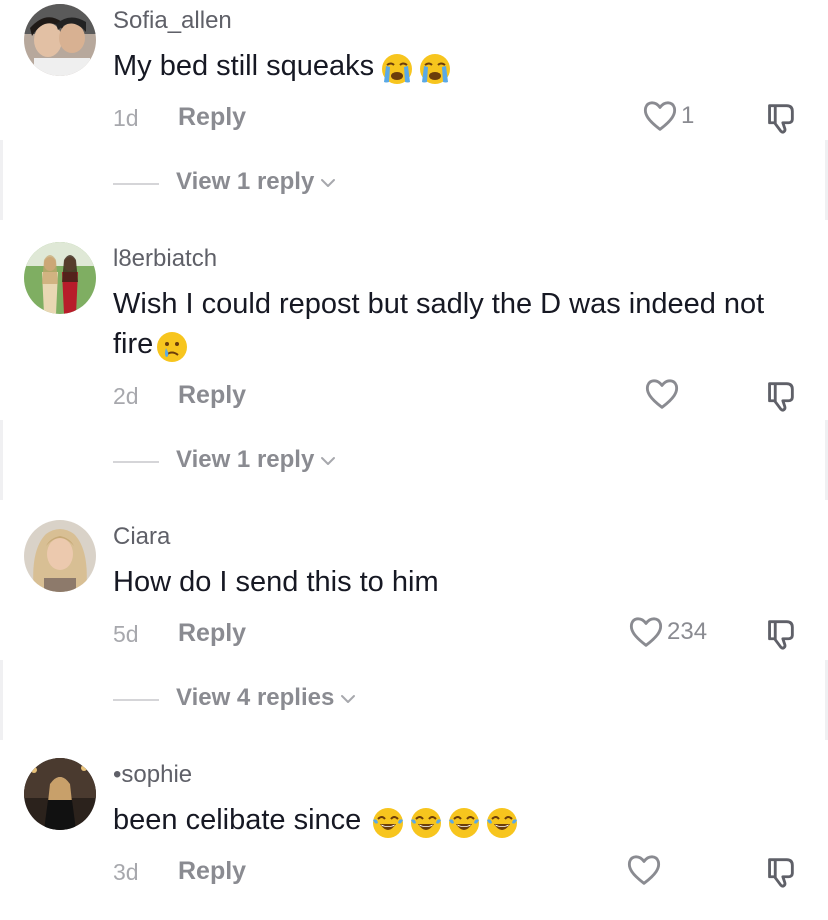 This screenshot has height=920, width=828. I want to click on like-button: 234, so click(667, 632).